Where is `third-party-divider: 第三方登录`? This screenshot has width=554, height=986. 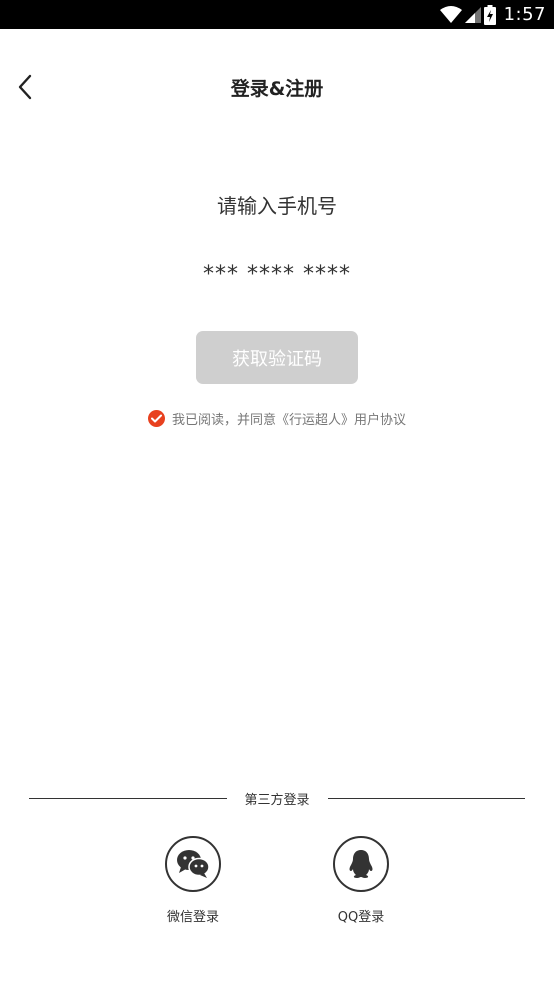 third-party-divider: 第三方登录 is located at coordinates (277, 798).